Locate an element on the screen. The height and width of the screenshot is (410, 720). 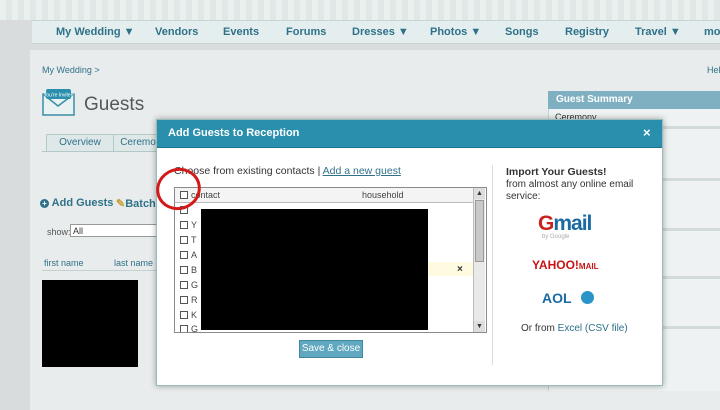
grid-scrollbar: ▲ ▼ is located at coordinates (479, 260).